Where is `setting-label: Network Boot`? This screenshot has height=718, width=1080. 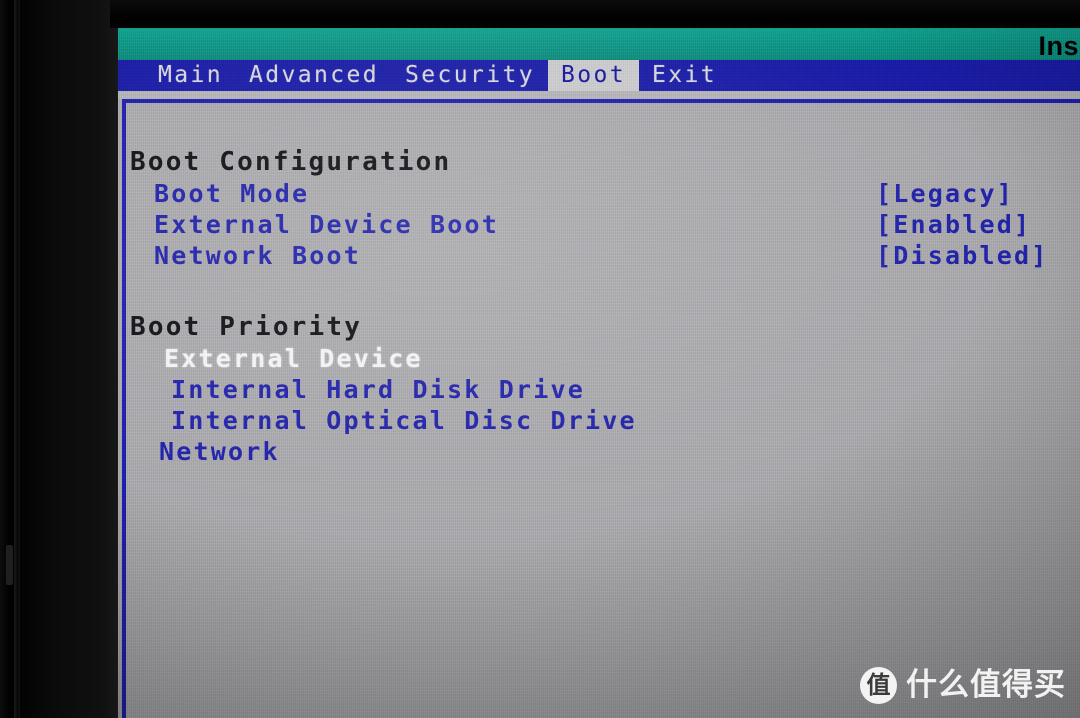
setting-label: Network Boot is located at coordinates (258, 255).